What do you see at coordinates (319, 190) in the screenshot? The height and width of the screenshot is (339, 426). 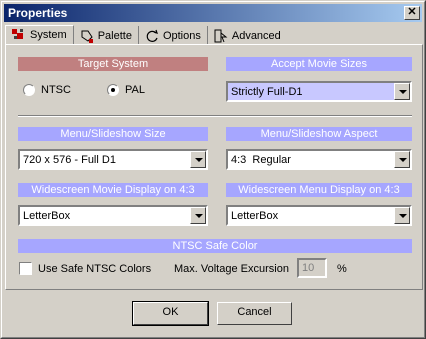 I see `widescreen-menu-header: Widescreen Menu Display on 4:3` at bounding box center [319, 190].